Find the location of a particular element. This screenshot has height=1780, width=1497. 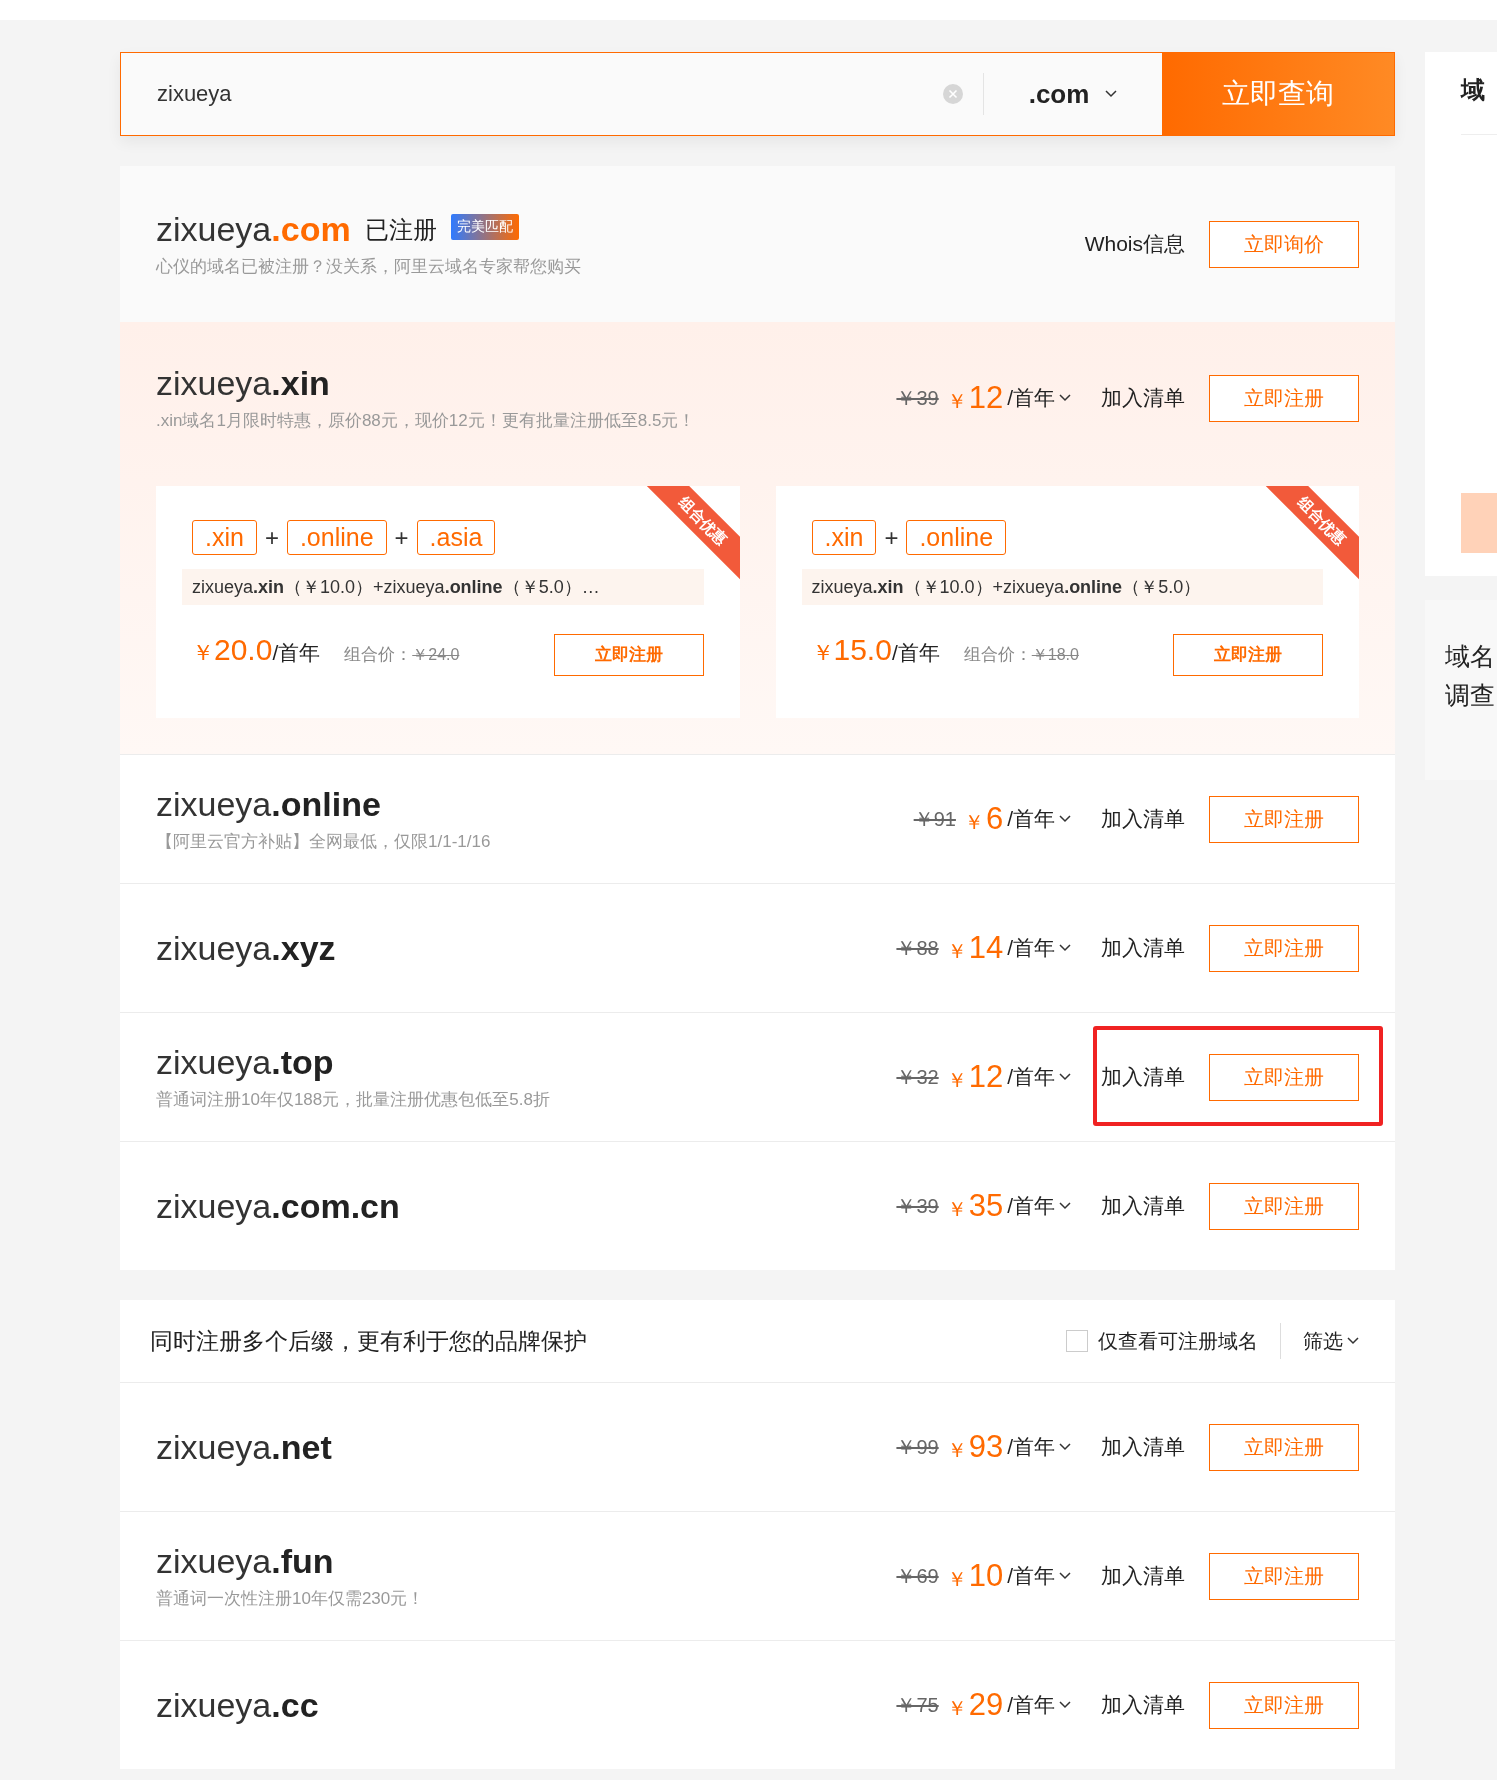

panel-title: 域 is located at coordinates (1479, 104).